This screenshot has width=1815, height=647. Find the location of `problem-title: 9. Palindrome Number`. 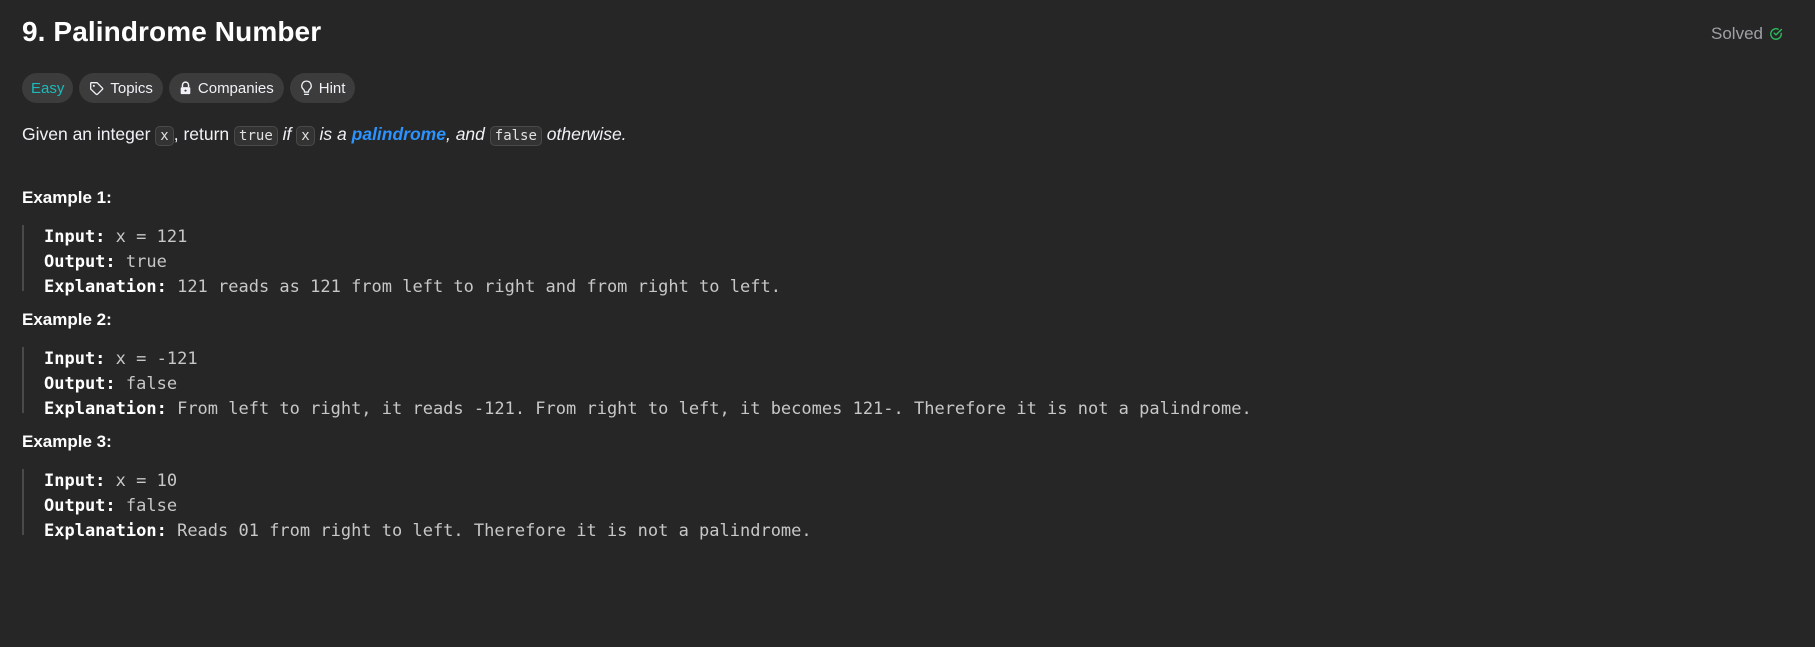

problem-title: 9. Palindrome Number is located at coordinates (171, 32).